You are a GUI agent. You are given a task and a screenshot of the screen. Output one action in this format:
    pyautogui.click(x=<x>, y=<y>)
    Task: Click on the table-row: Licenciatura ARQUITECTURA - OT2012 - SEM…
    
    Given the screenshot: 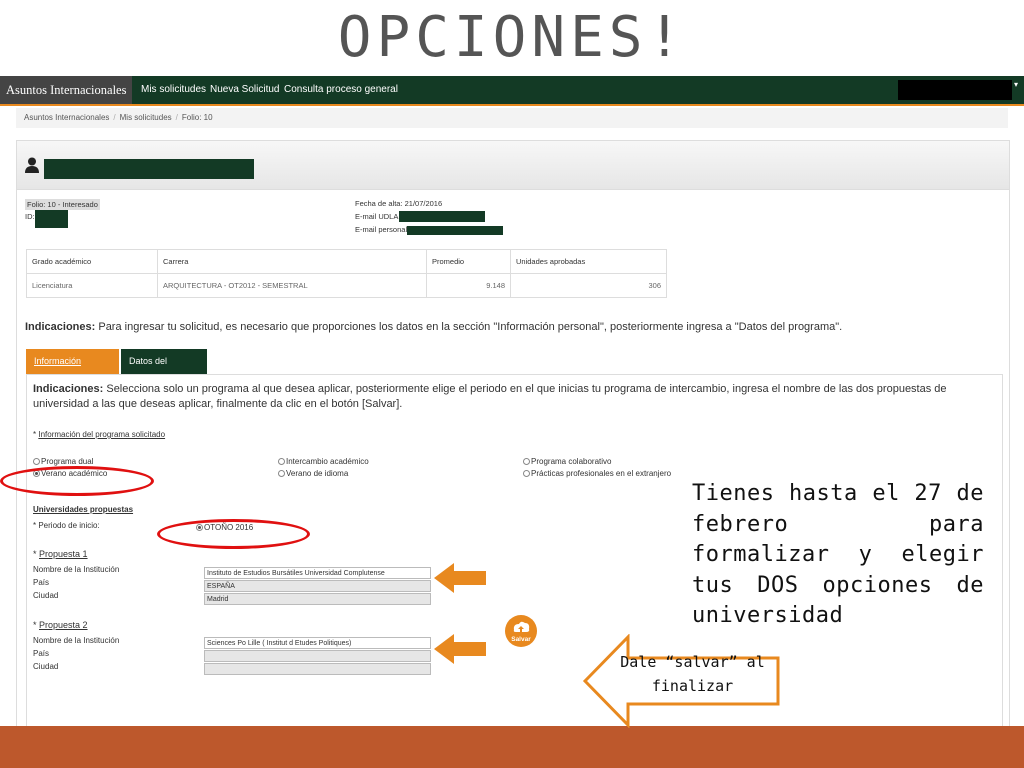 What is the action you would take?
    pyautogui.click(x=346, y=285)
    